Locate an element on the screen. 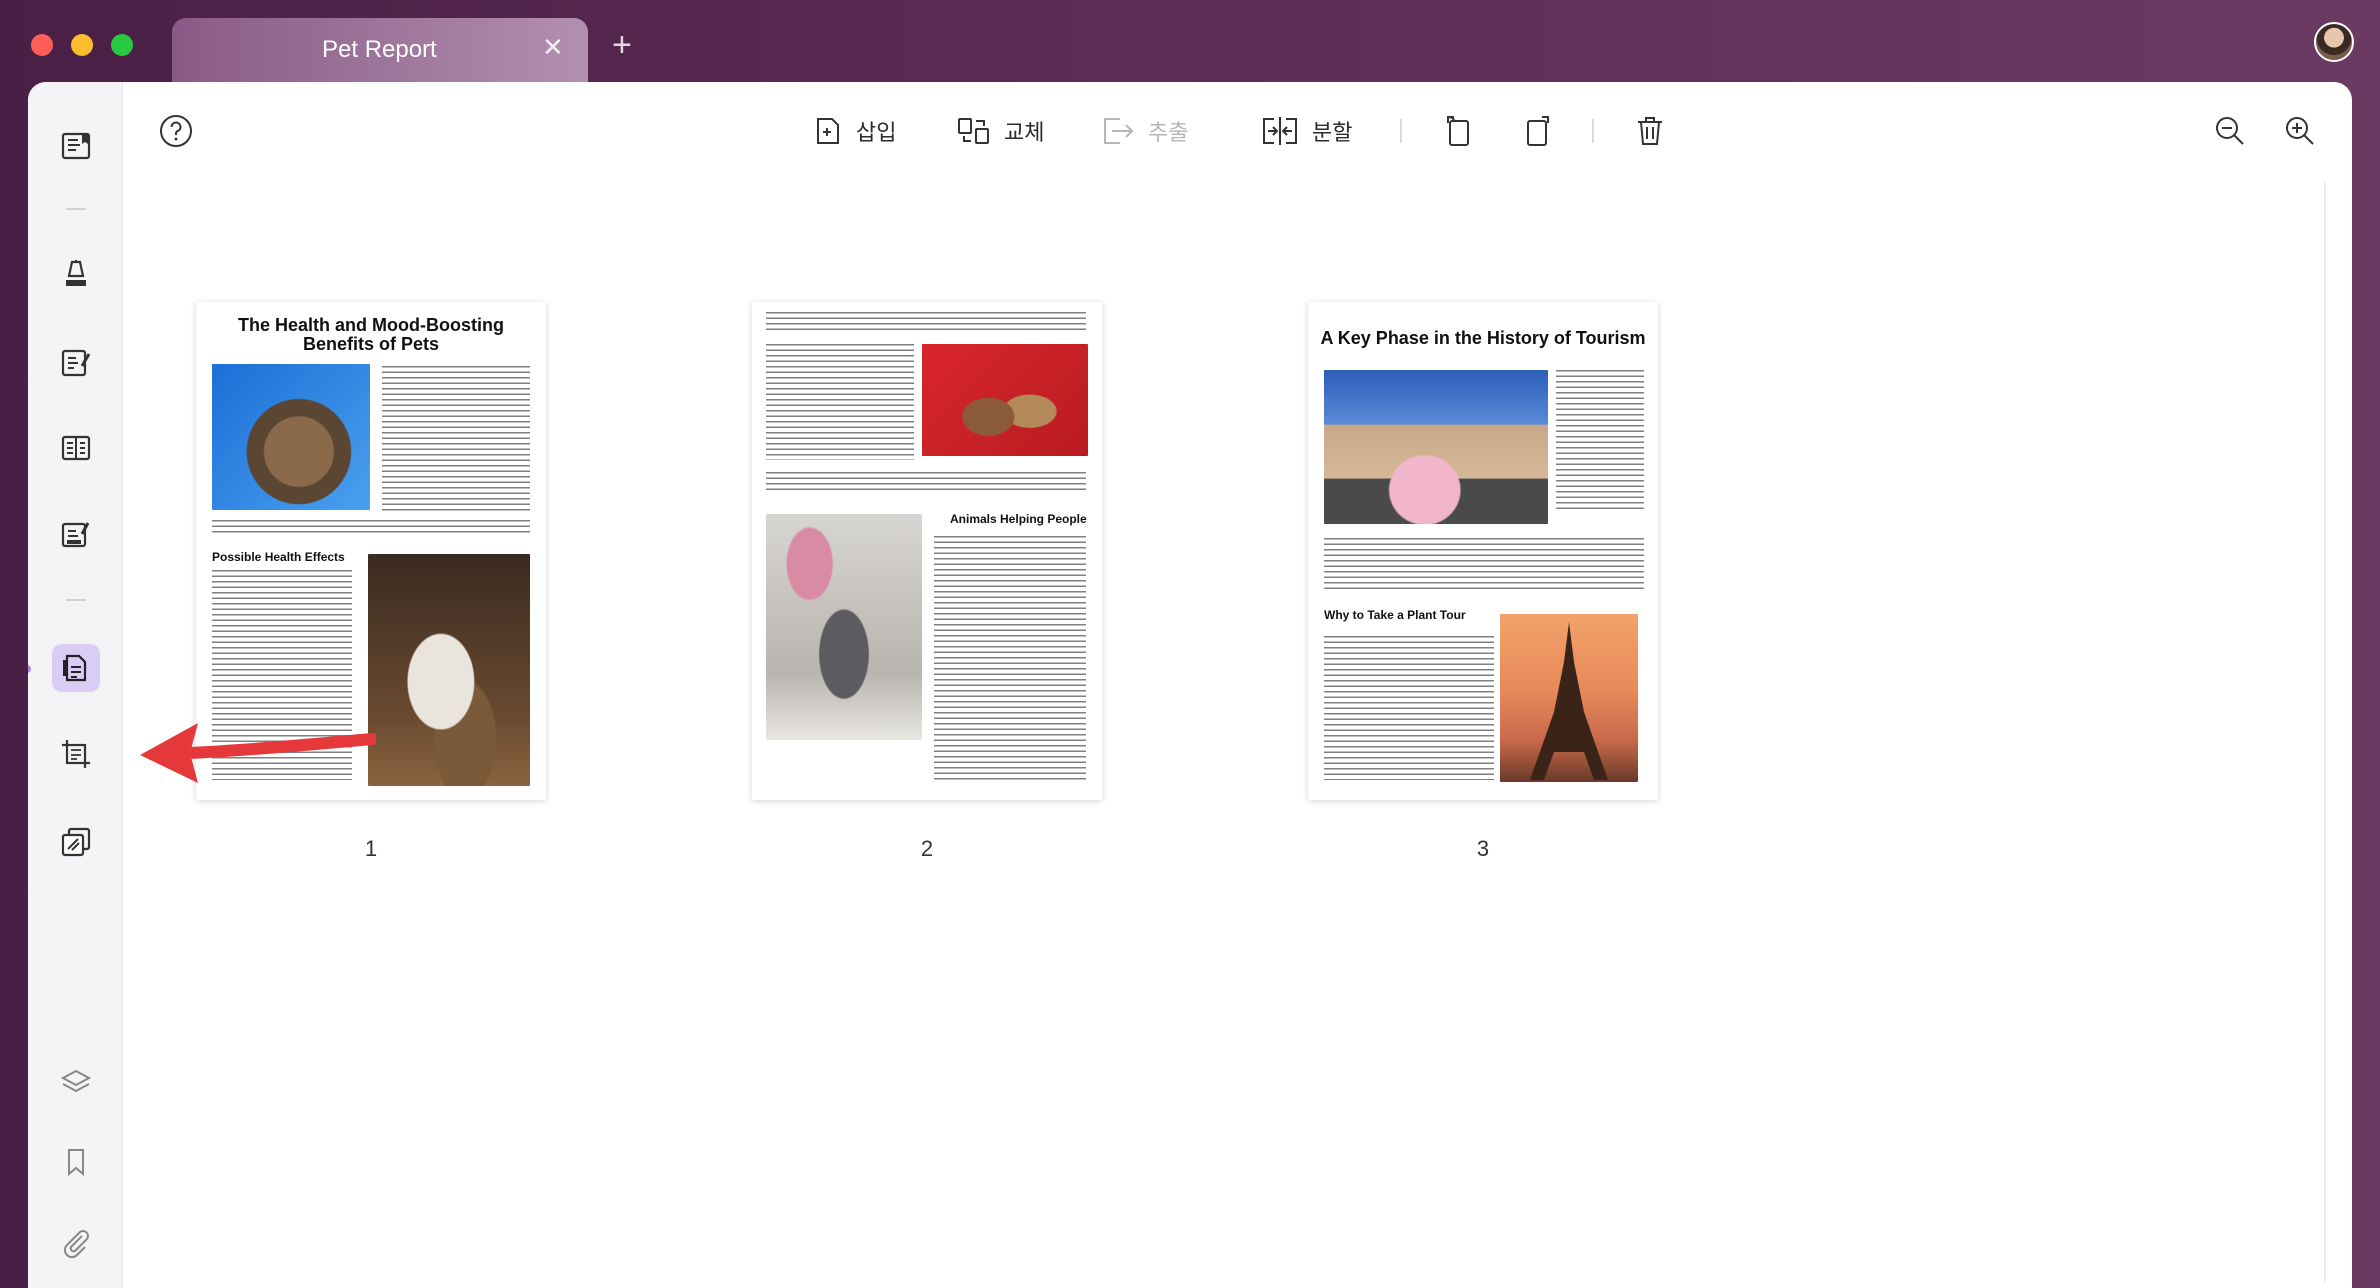 The image size is (2380, 1288). zoom-out-icon is located at coordinates (2230, 131).